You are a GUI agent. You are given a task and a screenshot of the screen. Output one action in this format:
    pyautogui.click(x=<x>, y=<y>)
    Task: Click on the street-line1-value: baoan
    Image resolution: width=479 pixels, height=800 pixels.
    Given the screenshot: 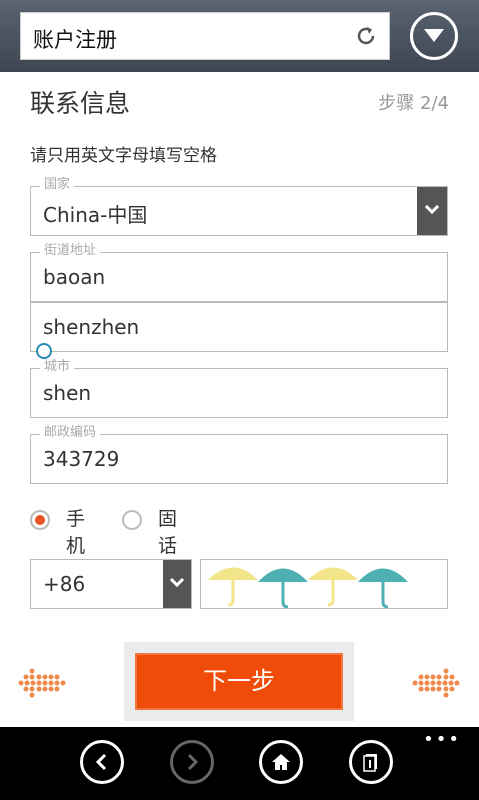 What is the action you would take?
    pyautogui.click(x=74, y=277)
    